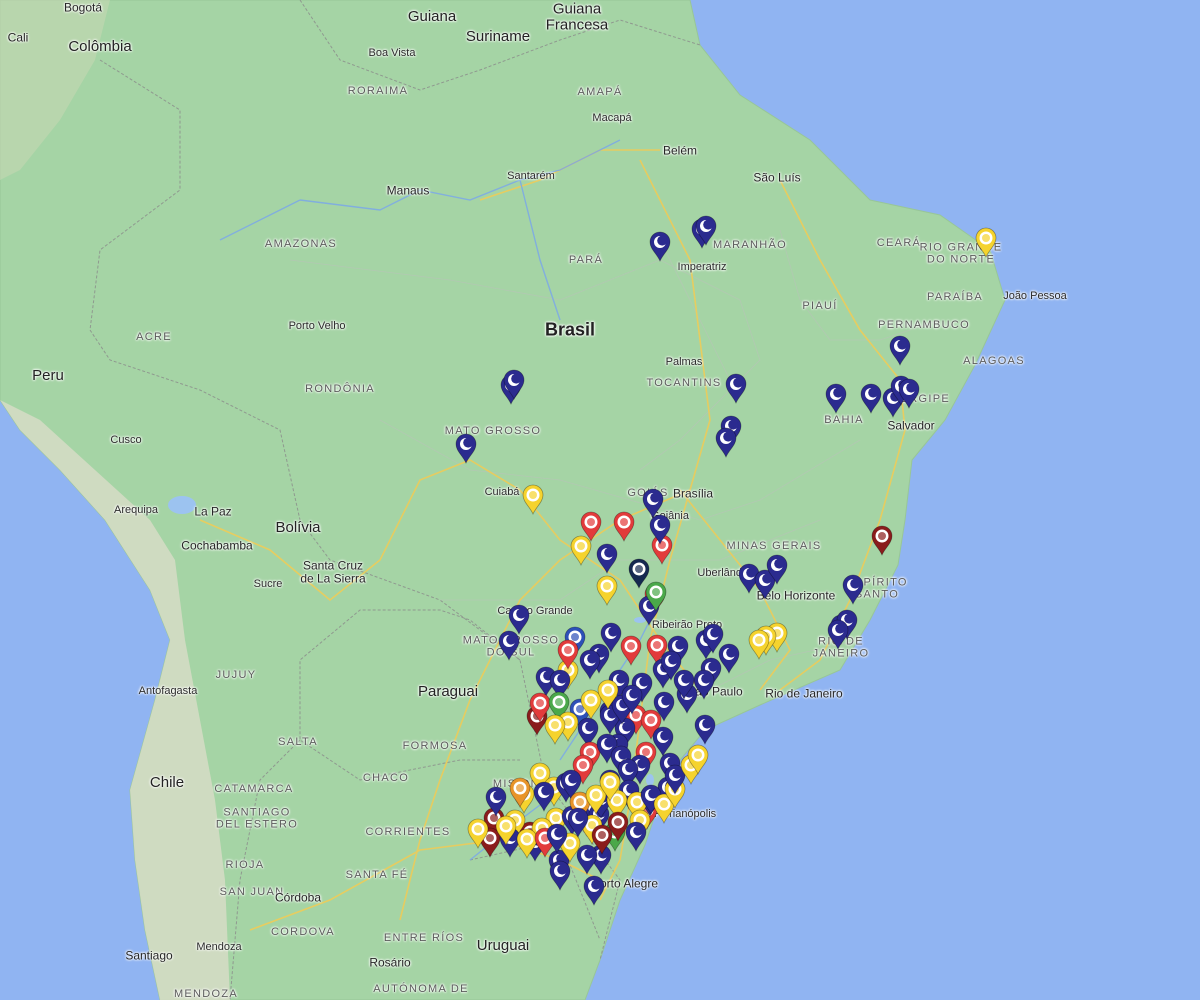  What do you see at coordinates (656, 597) in the screenshot?
I see `map-marker-green` at bounding box center [656, 597].